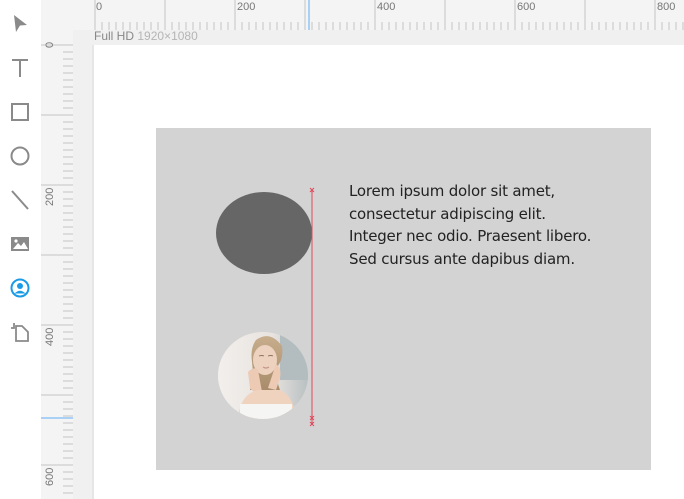 The image size is (684, 499). What do you see at coordinates (20, 68) in the screenshot?
I see `text-tool-icon` at bounding box center [20, 68].